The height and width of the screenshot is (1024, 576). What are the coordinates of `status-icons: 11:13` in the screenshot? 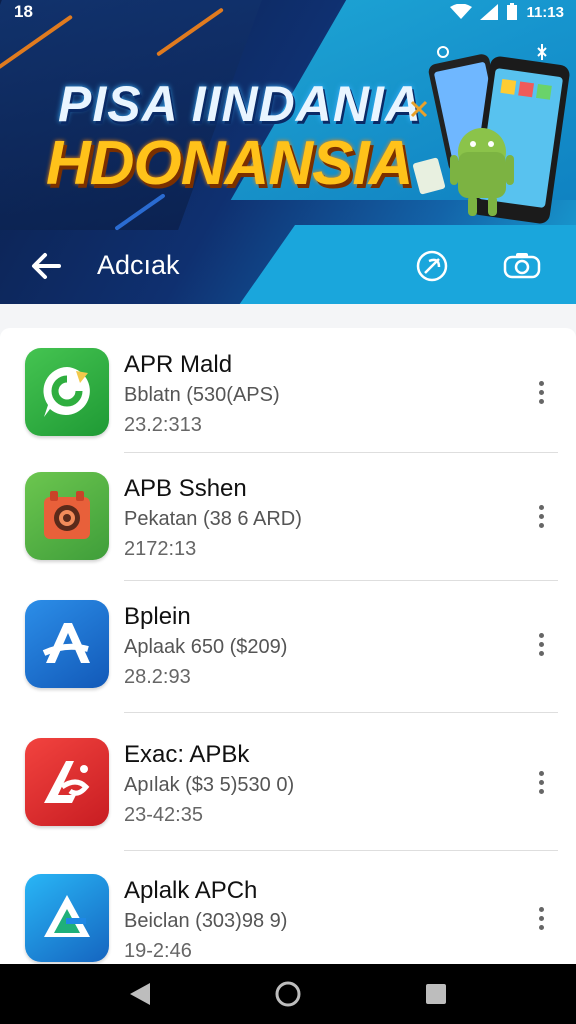 It's located at (507, 12).